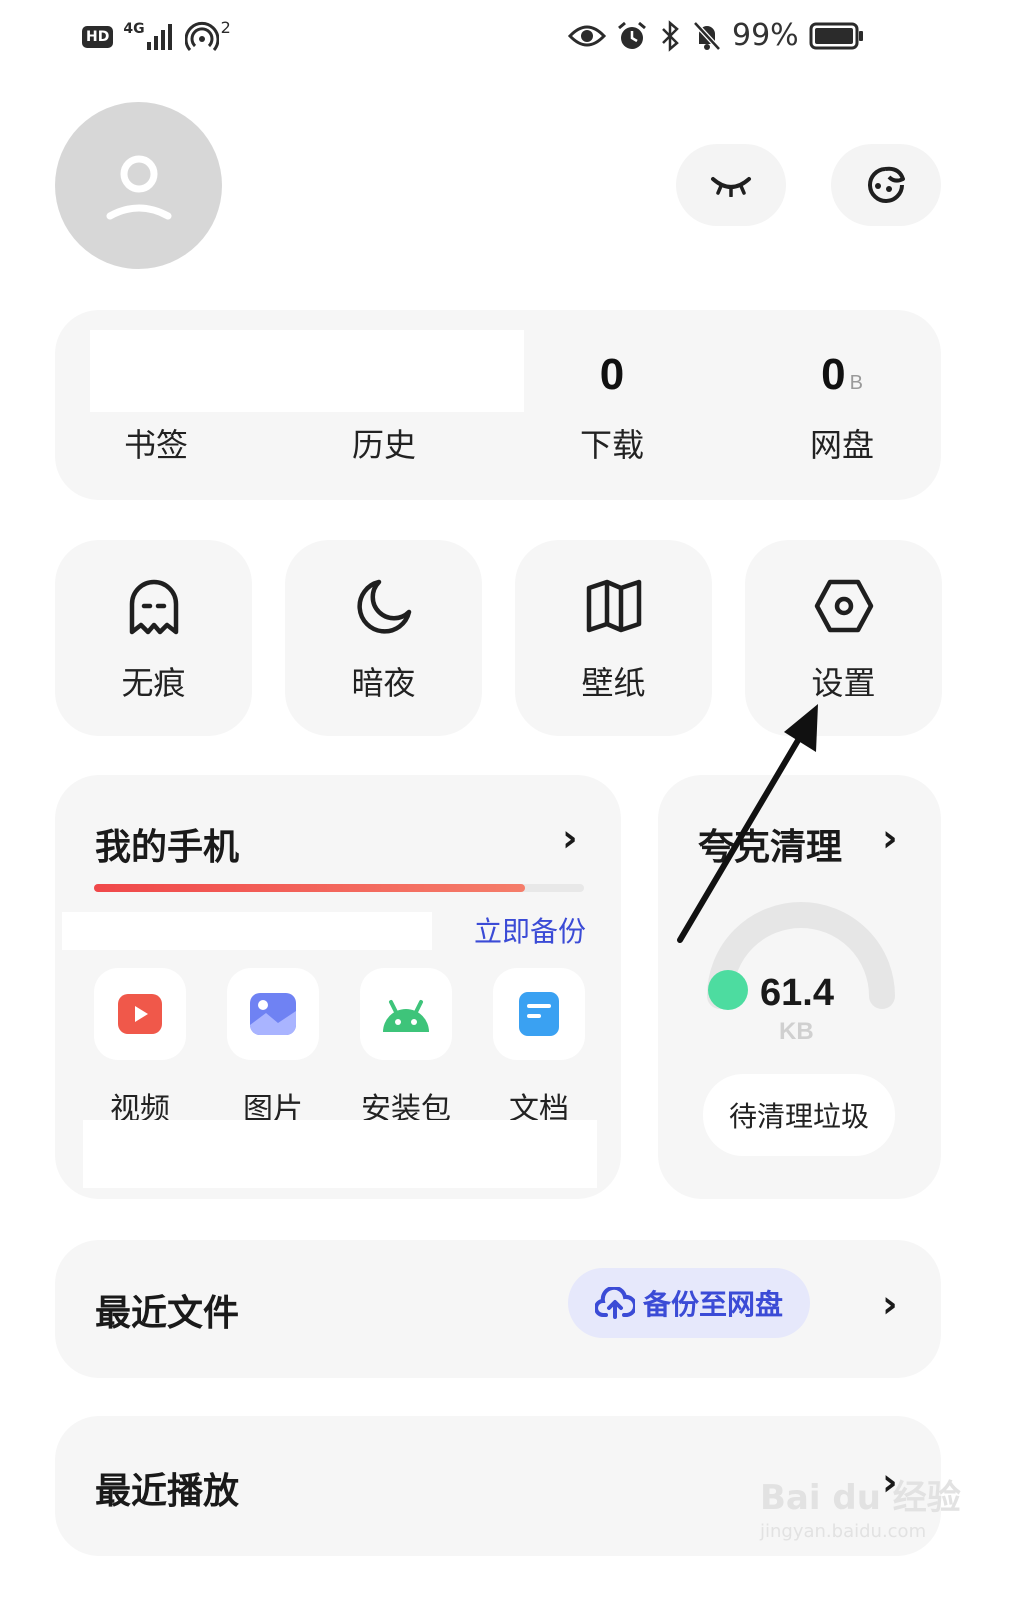 The image size is (1016, 1600). I want to click on document-icon, so click(539, 1014).